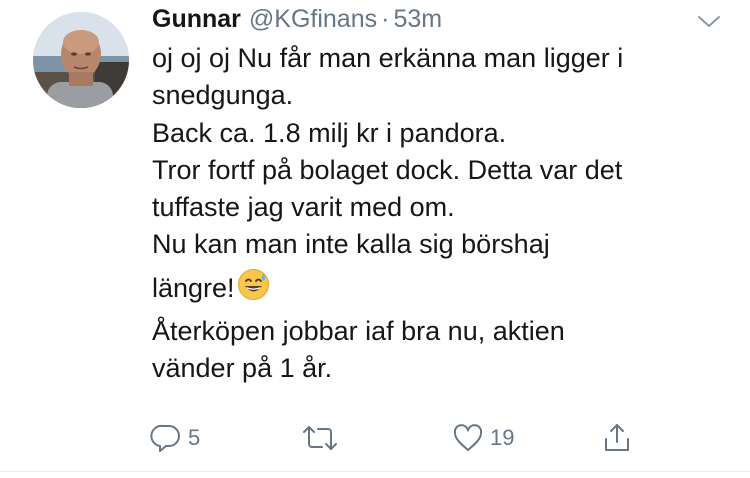  I want to click on share-button, so click(620, 438).